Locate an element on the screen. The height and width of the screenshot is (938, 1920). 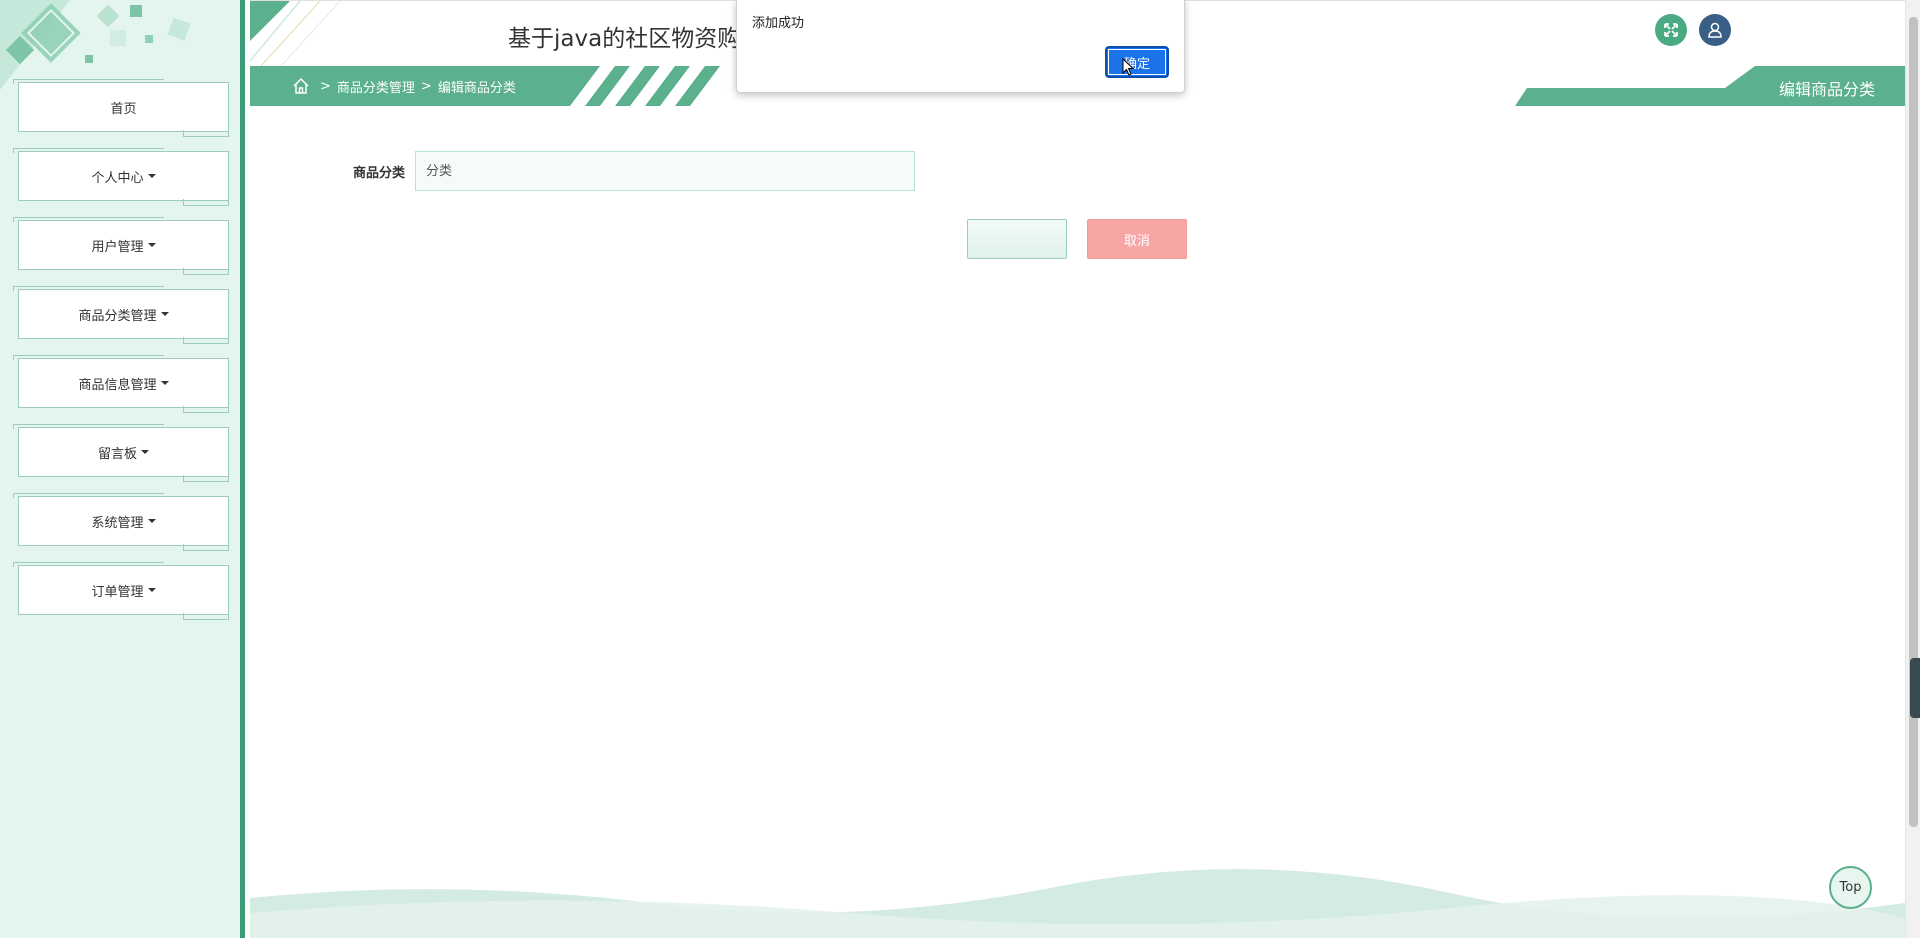
category-form-row: 商品分类 is located at coordinates (632, 171).